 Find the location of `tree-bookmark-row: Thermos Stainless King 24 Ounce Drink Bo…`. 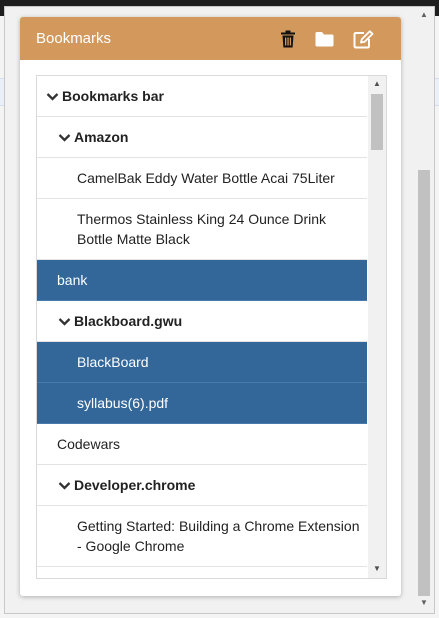

tree-bookmark-row: Thermos Stainless King 24 Ounce Drink Bo… is located at coordinates (202, 229).